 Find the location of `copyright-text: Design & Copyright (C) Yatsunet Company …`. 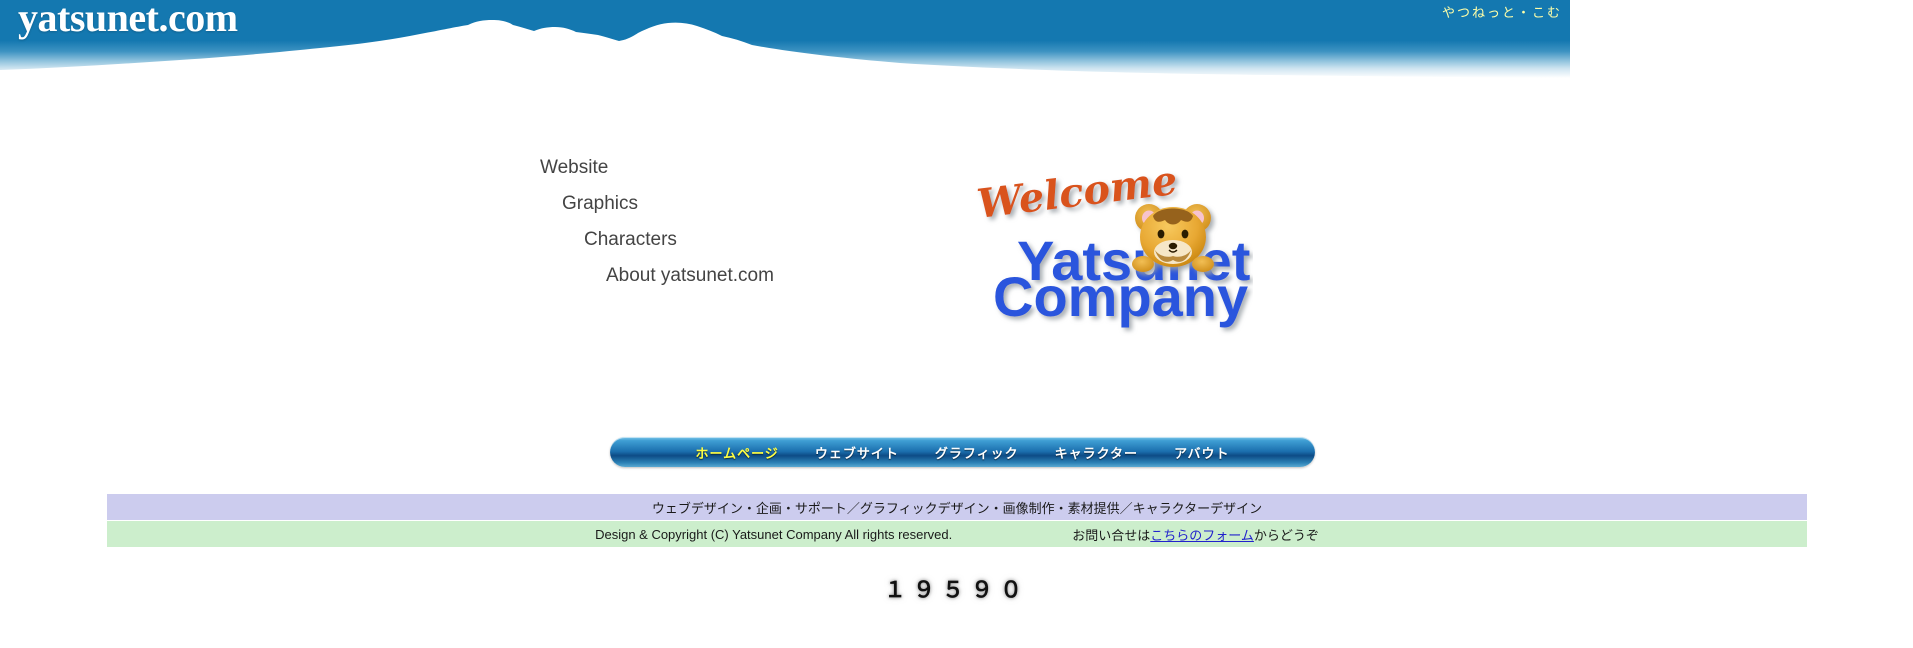

copyright-text: Design & Copyright (C) Yatsunet Company … is located at coordinates (774, 534).